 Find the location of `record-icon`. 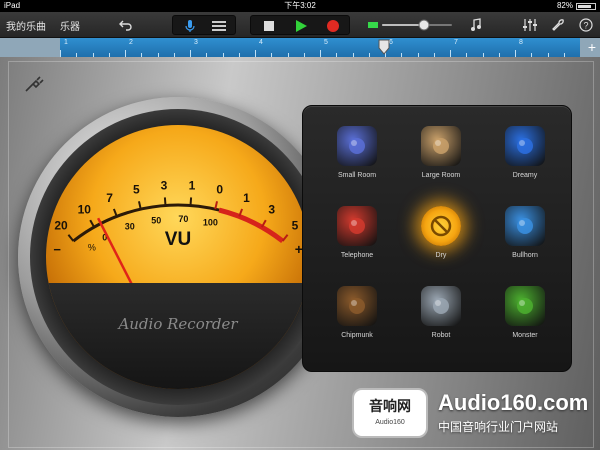

record-icon is located at coordinates (333, 26).